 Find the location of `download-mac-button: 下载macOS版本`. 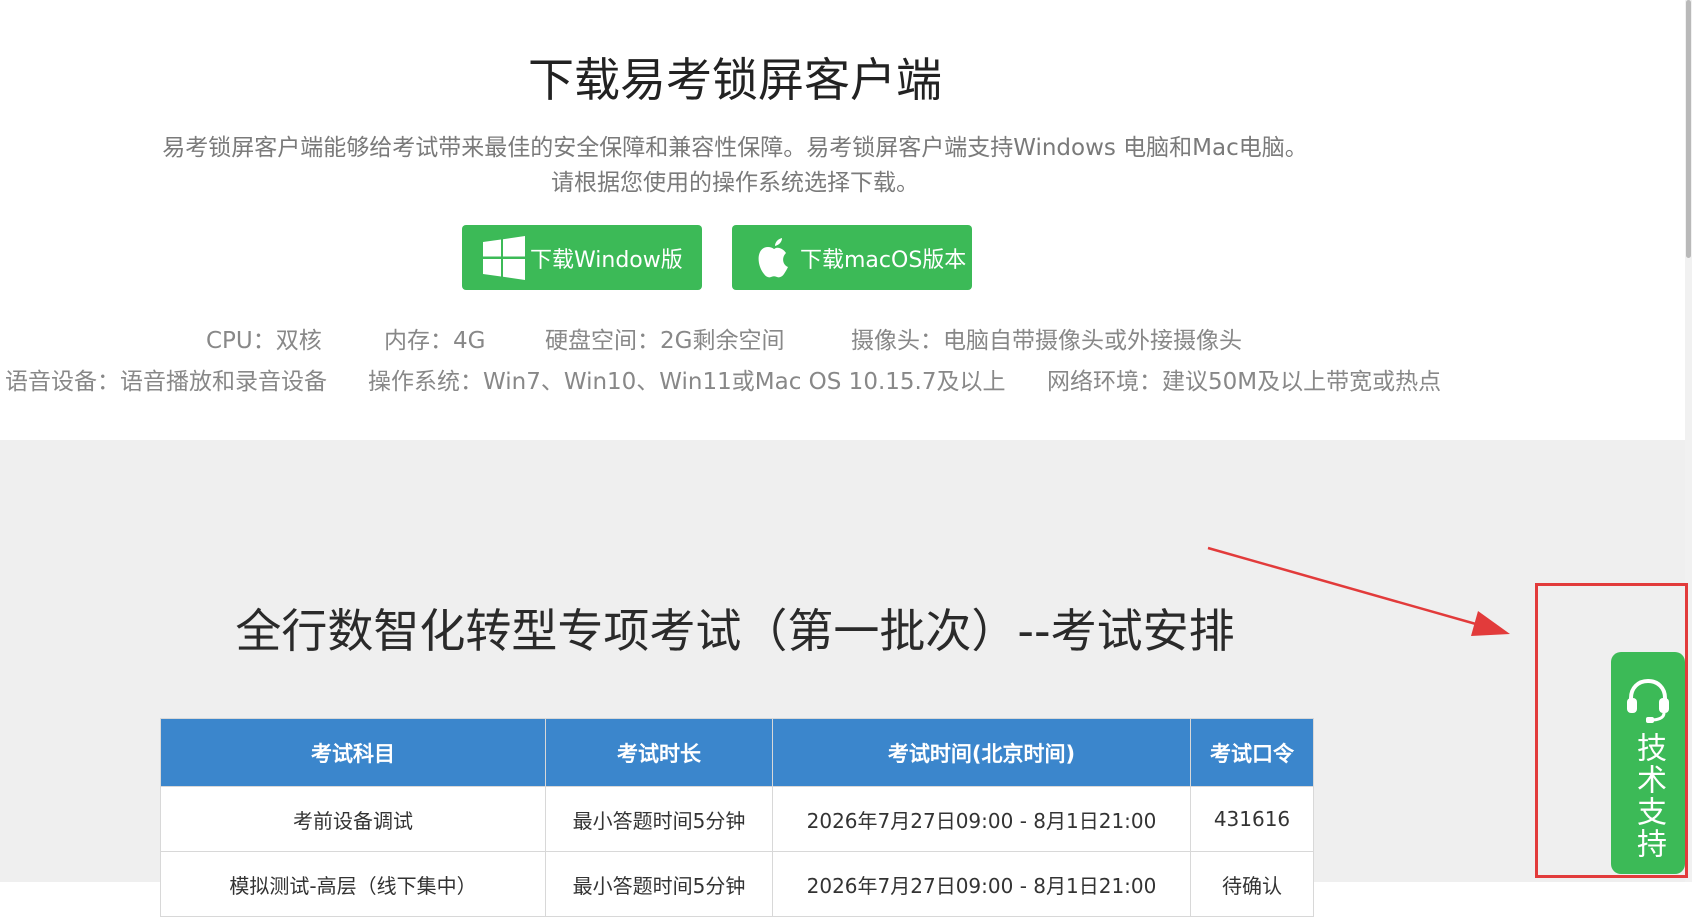

download-mac-button: 下载macOS版本 is located at coordinates (852, 257).